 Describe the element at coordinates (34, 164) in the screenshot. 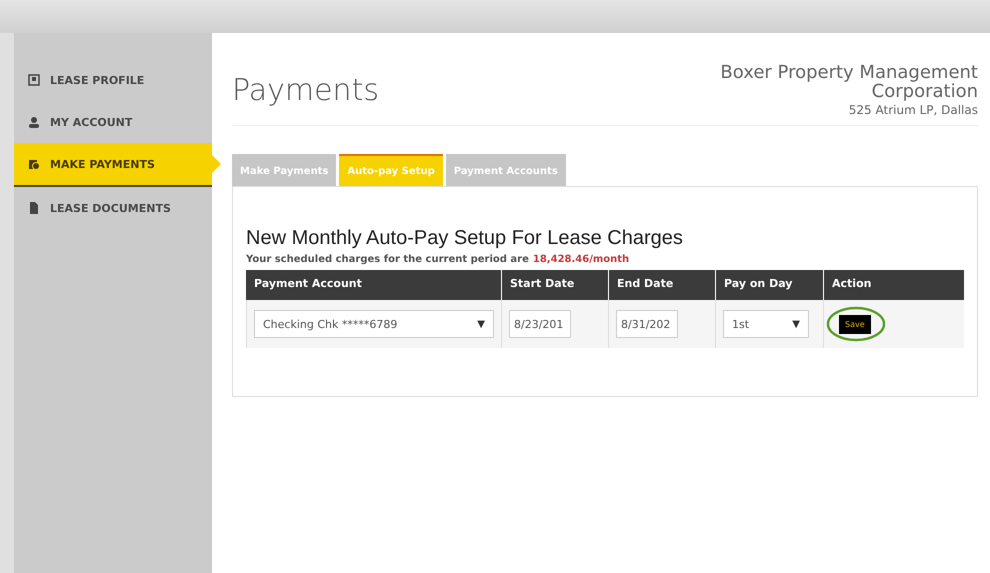

I see `money-icon` at that location.